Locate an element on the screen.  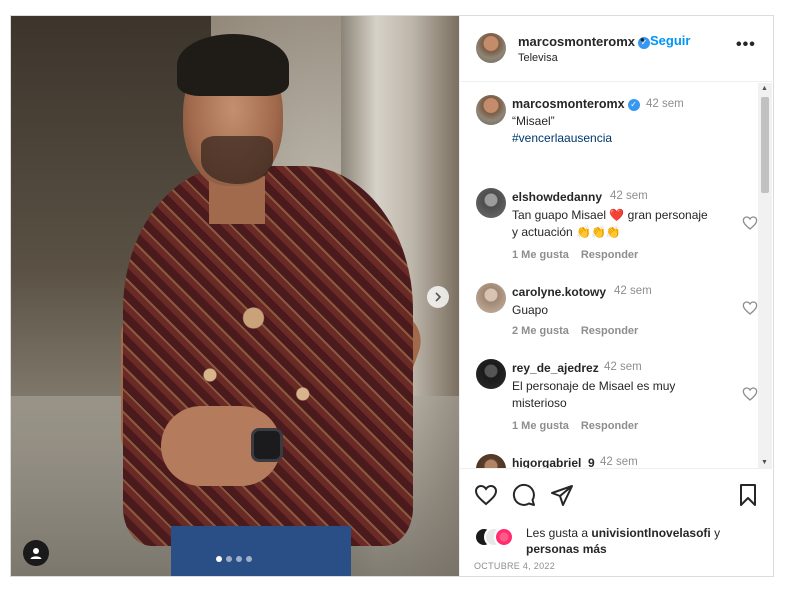
scroll-down-arrow: ▼ is located at coordinates (764, 462).